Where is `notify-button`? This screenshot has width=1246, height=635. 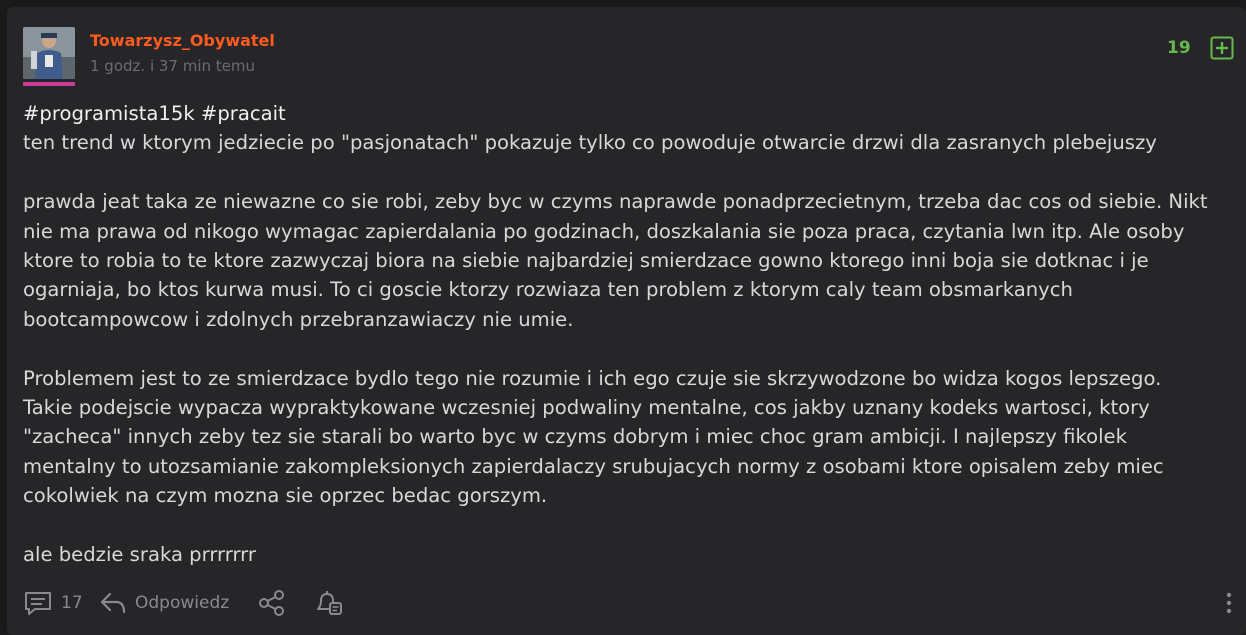 notify-button is located at coordinates (328, 603).